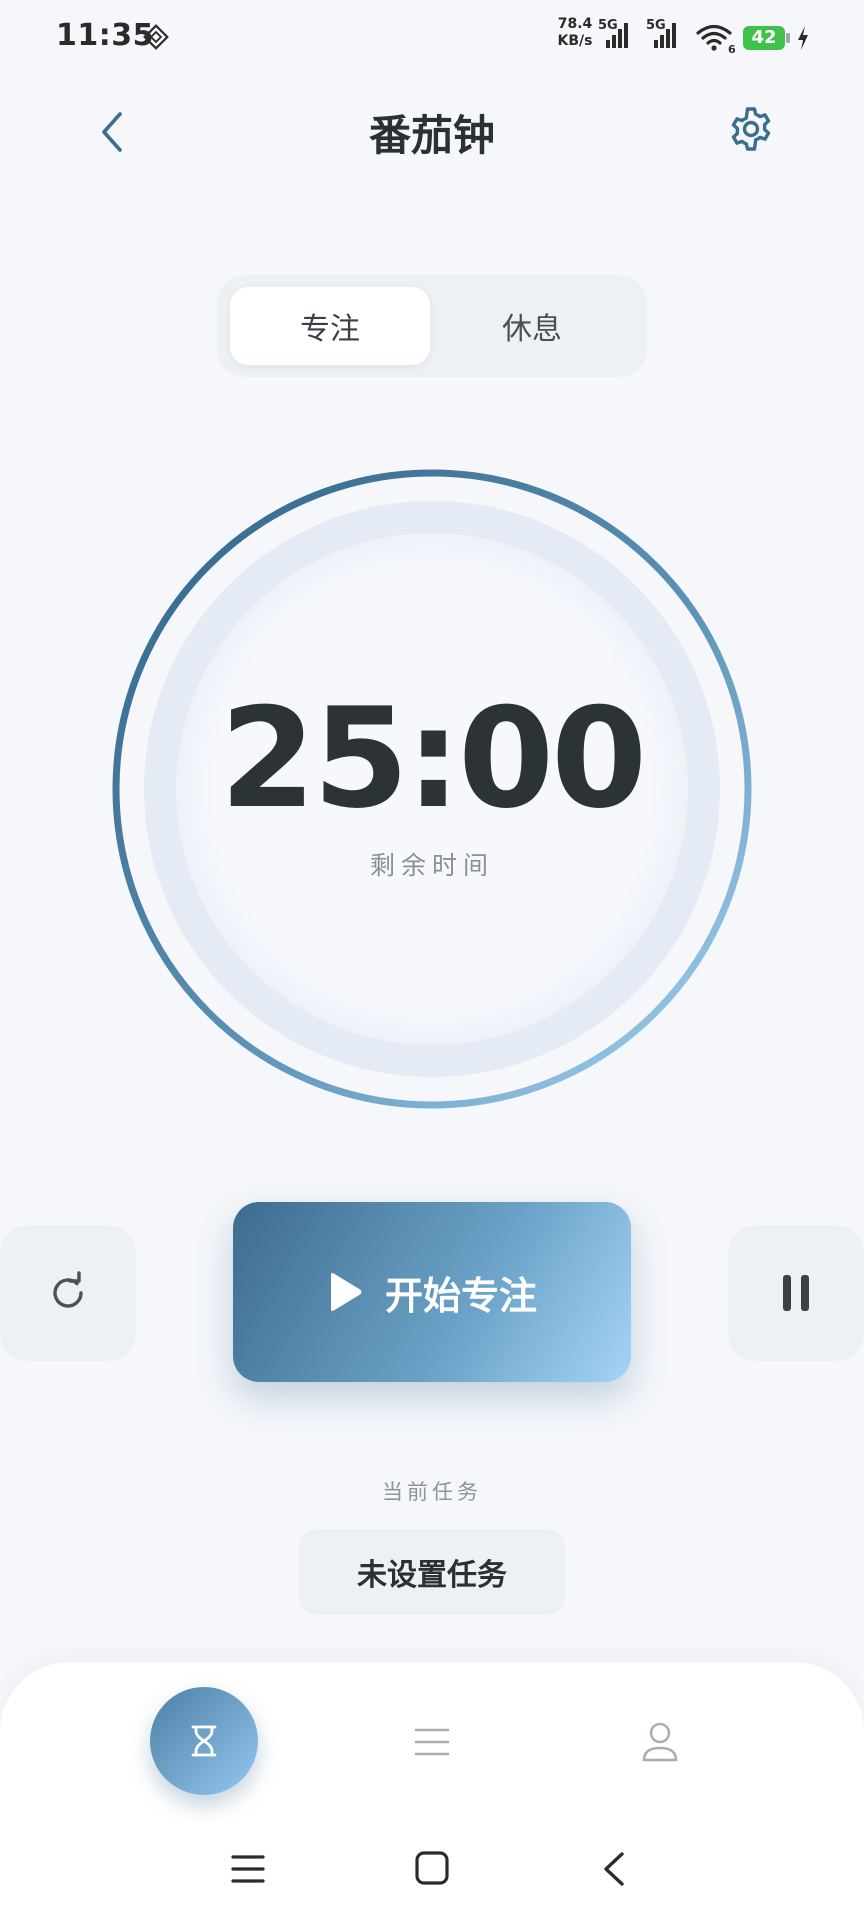 The width and height of the screenshot is (864, 1920). Describe the element at coordinates (575, 41) in the screenshot. I see `network-speed-unit: KB/s` at that location.